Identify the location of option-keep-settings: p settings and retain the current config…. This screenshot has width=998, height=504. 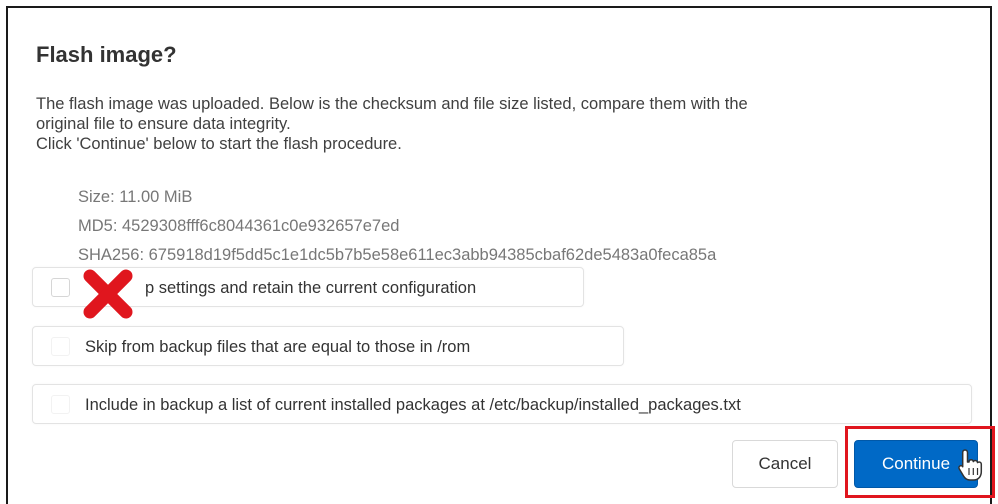
(308, 287).